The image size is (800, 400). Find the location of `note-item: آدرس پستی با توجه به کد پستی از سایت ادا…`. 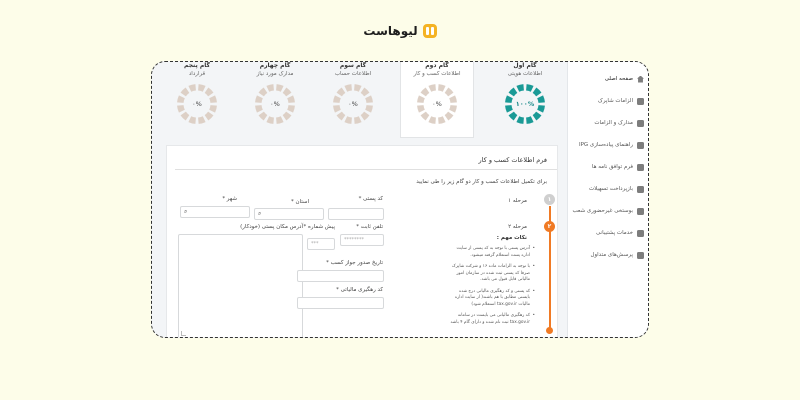

note-item: آدرس پستی با توجه به کد پستی از سایت ادا… is located at coordinates (491, 252).